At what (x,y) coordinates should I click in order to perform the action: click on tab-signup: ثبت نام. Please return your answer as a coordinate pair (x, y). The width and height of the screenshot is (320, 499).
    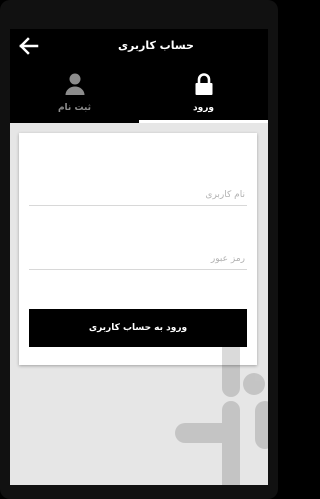
    Looking at the image, I should click on (74, 93).